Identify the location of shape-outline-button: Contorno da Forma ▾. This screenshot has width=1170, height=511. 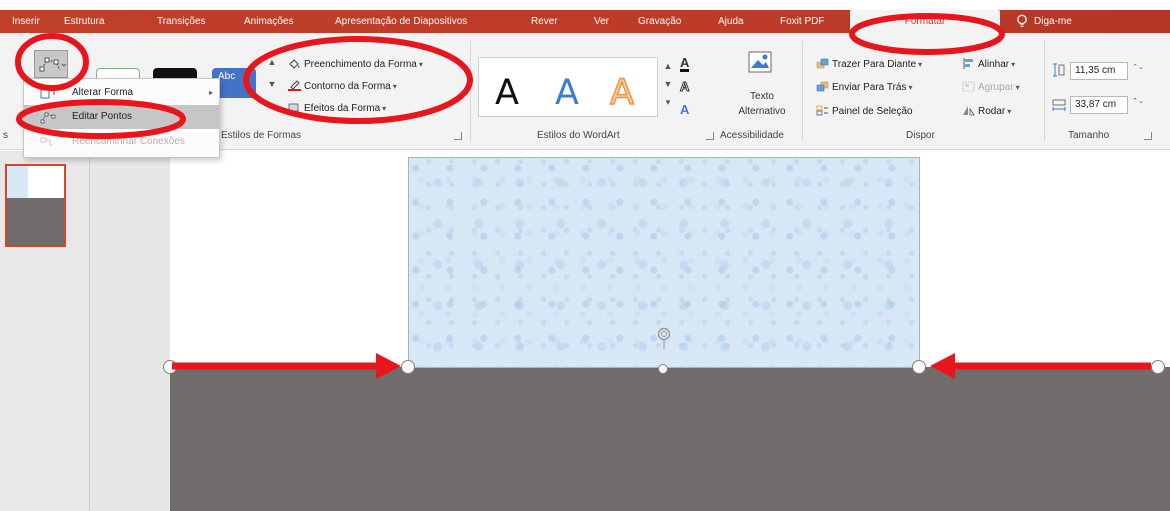
(342, 87).